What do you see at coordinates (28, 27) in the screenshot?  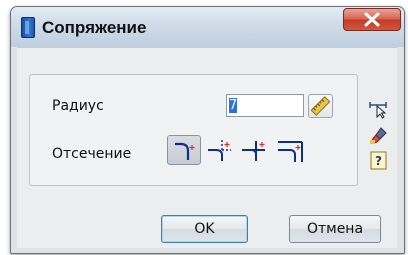 I see `app-icon` at bounding box center [28, 27].